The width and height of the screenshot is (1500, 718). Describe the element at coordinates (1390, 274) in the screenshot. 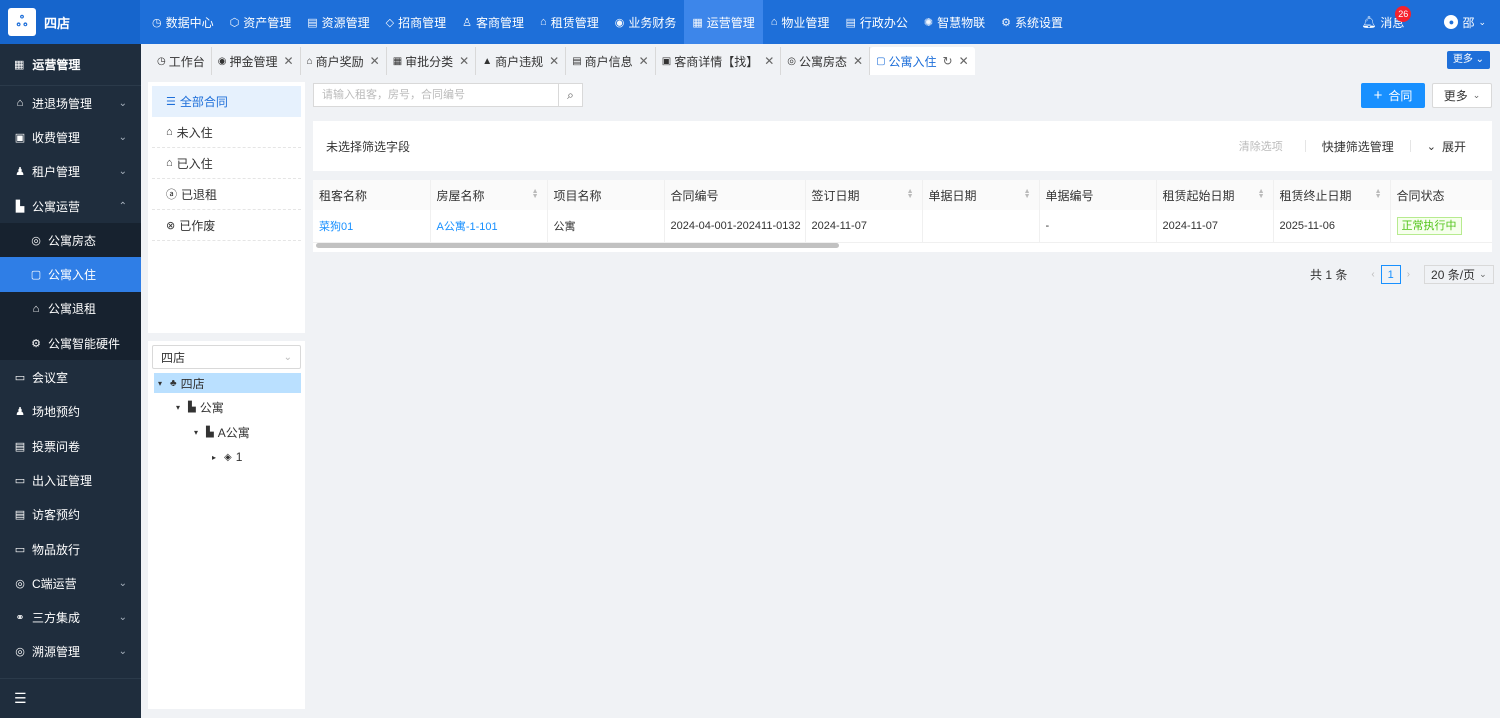

I see `page-number-button: 1` at that location.